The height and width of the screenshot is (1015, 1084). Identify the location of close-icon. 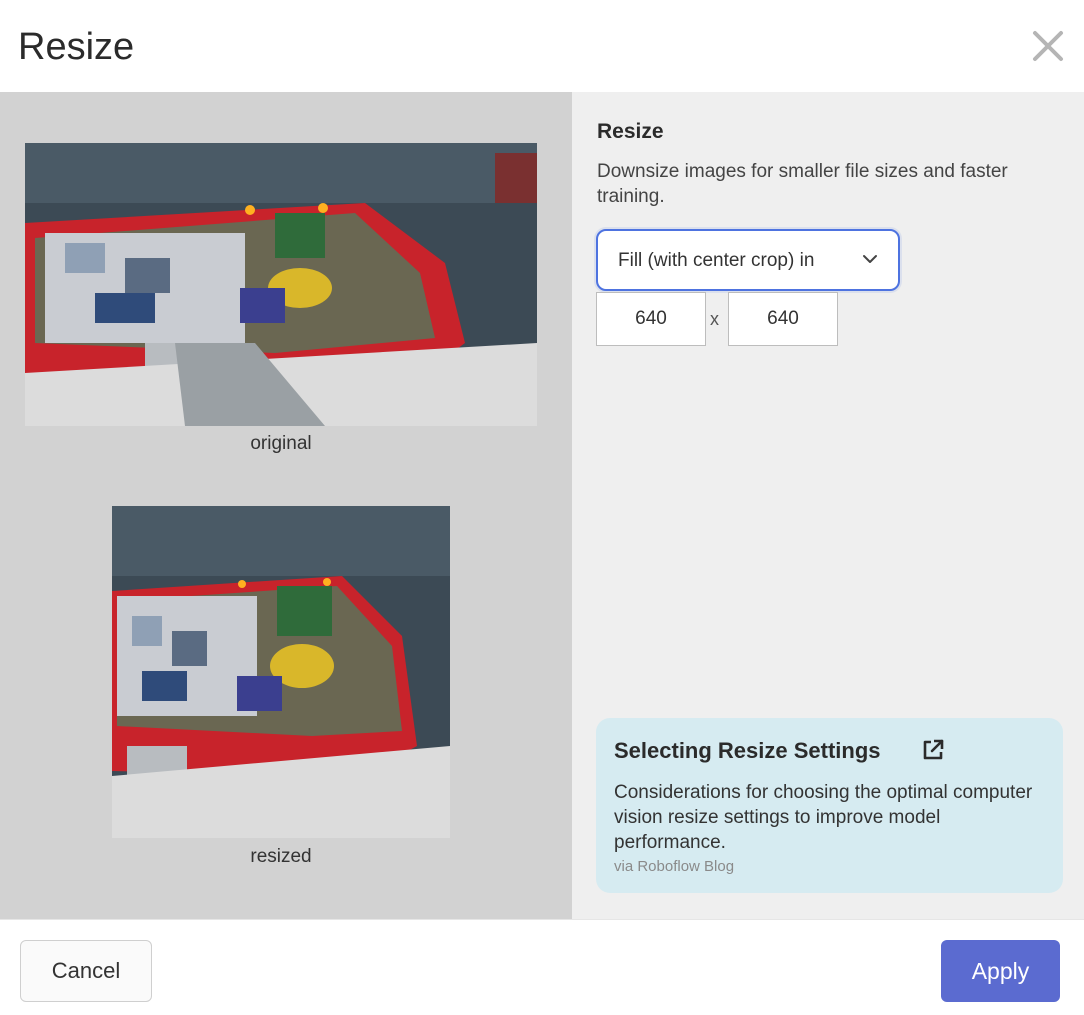
(1048, 46).